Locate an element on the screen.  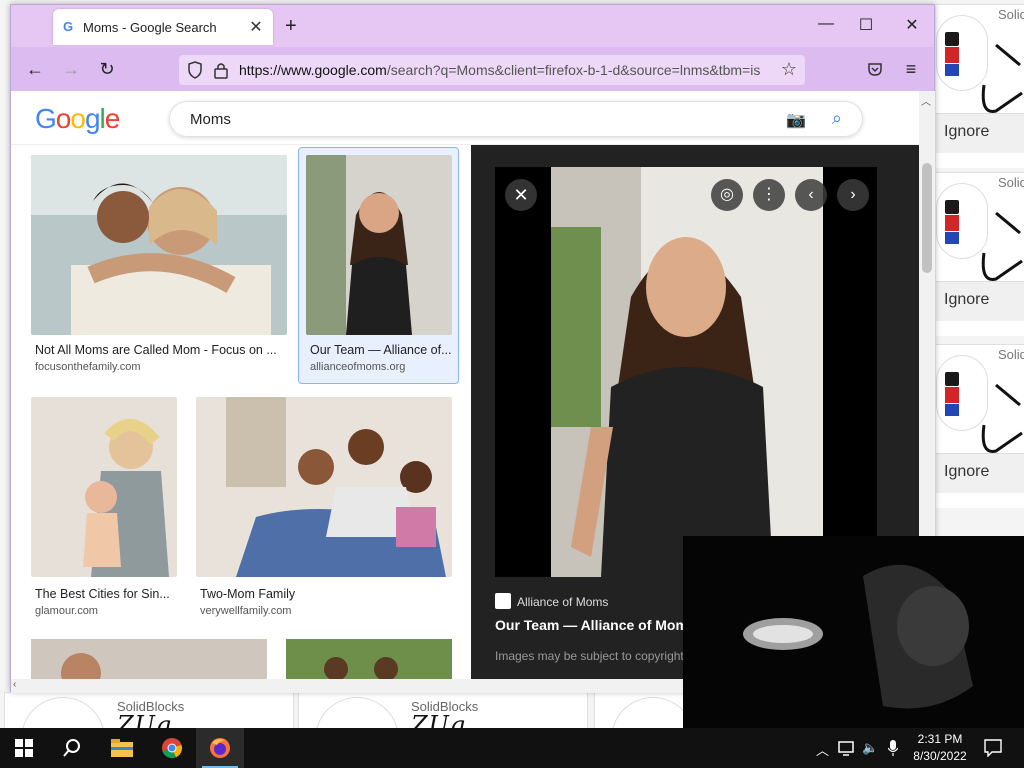
title-bar: G Moms - Google Search ✕ + — ☐ ✕ is located at coordinates (472, 26).